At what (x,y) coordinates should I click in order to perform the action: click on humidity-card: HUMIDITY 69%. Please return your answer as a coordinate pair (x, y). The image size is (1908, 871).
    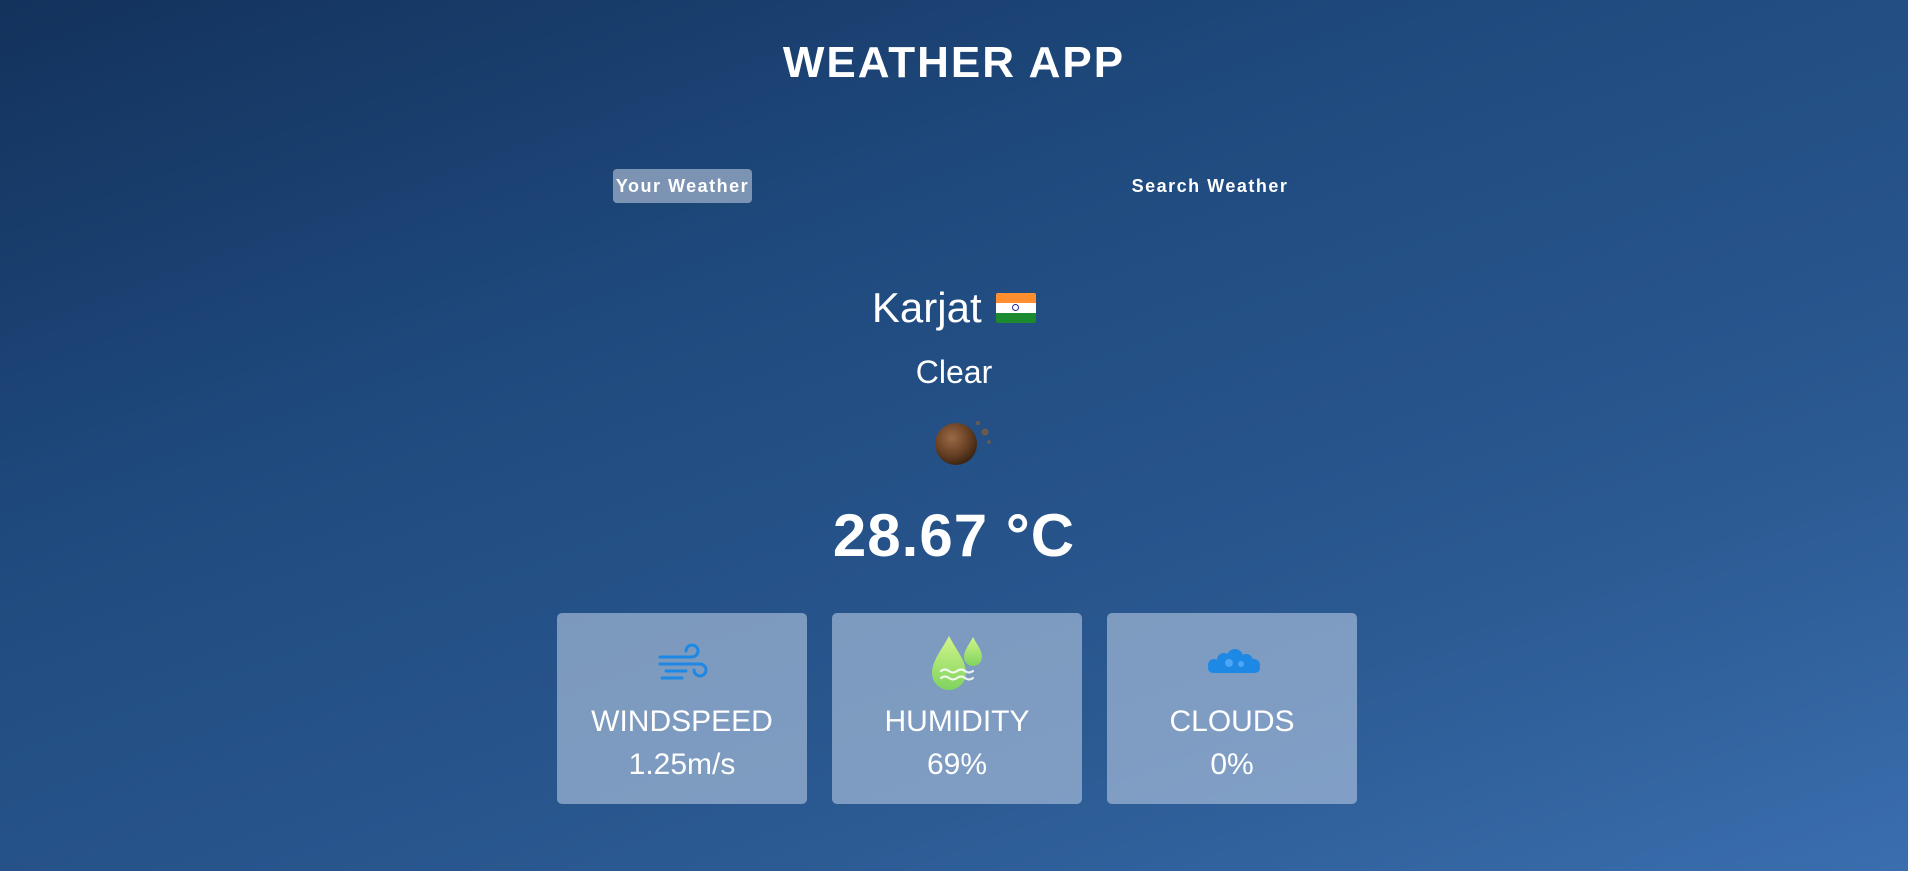
    Looking at the image, I should click on (957, 708).